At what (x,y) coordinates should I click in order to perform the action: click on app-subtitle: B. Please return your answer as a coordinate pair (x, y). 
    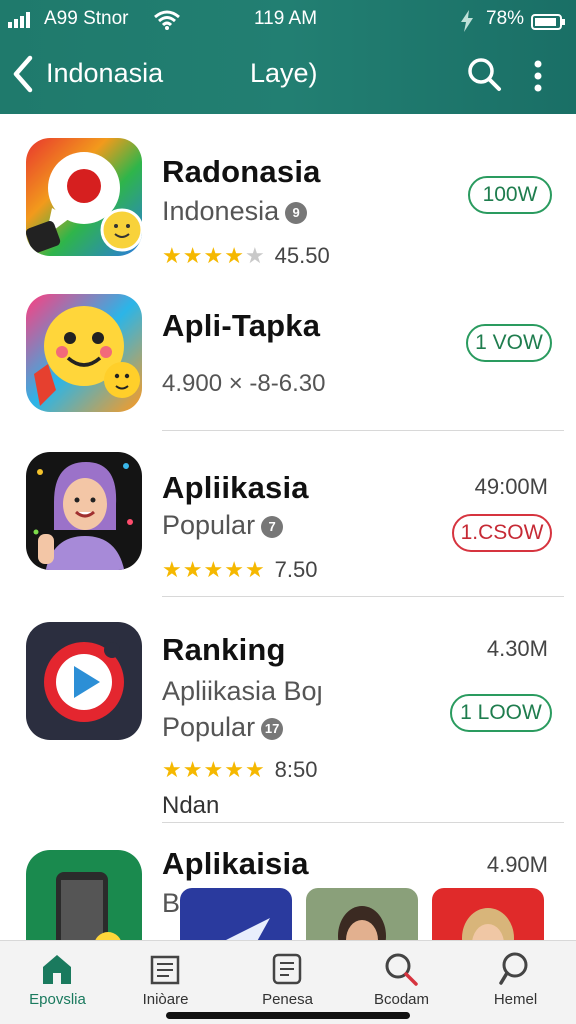
    Looking at the image, I should click on (171, 903).